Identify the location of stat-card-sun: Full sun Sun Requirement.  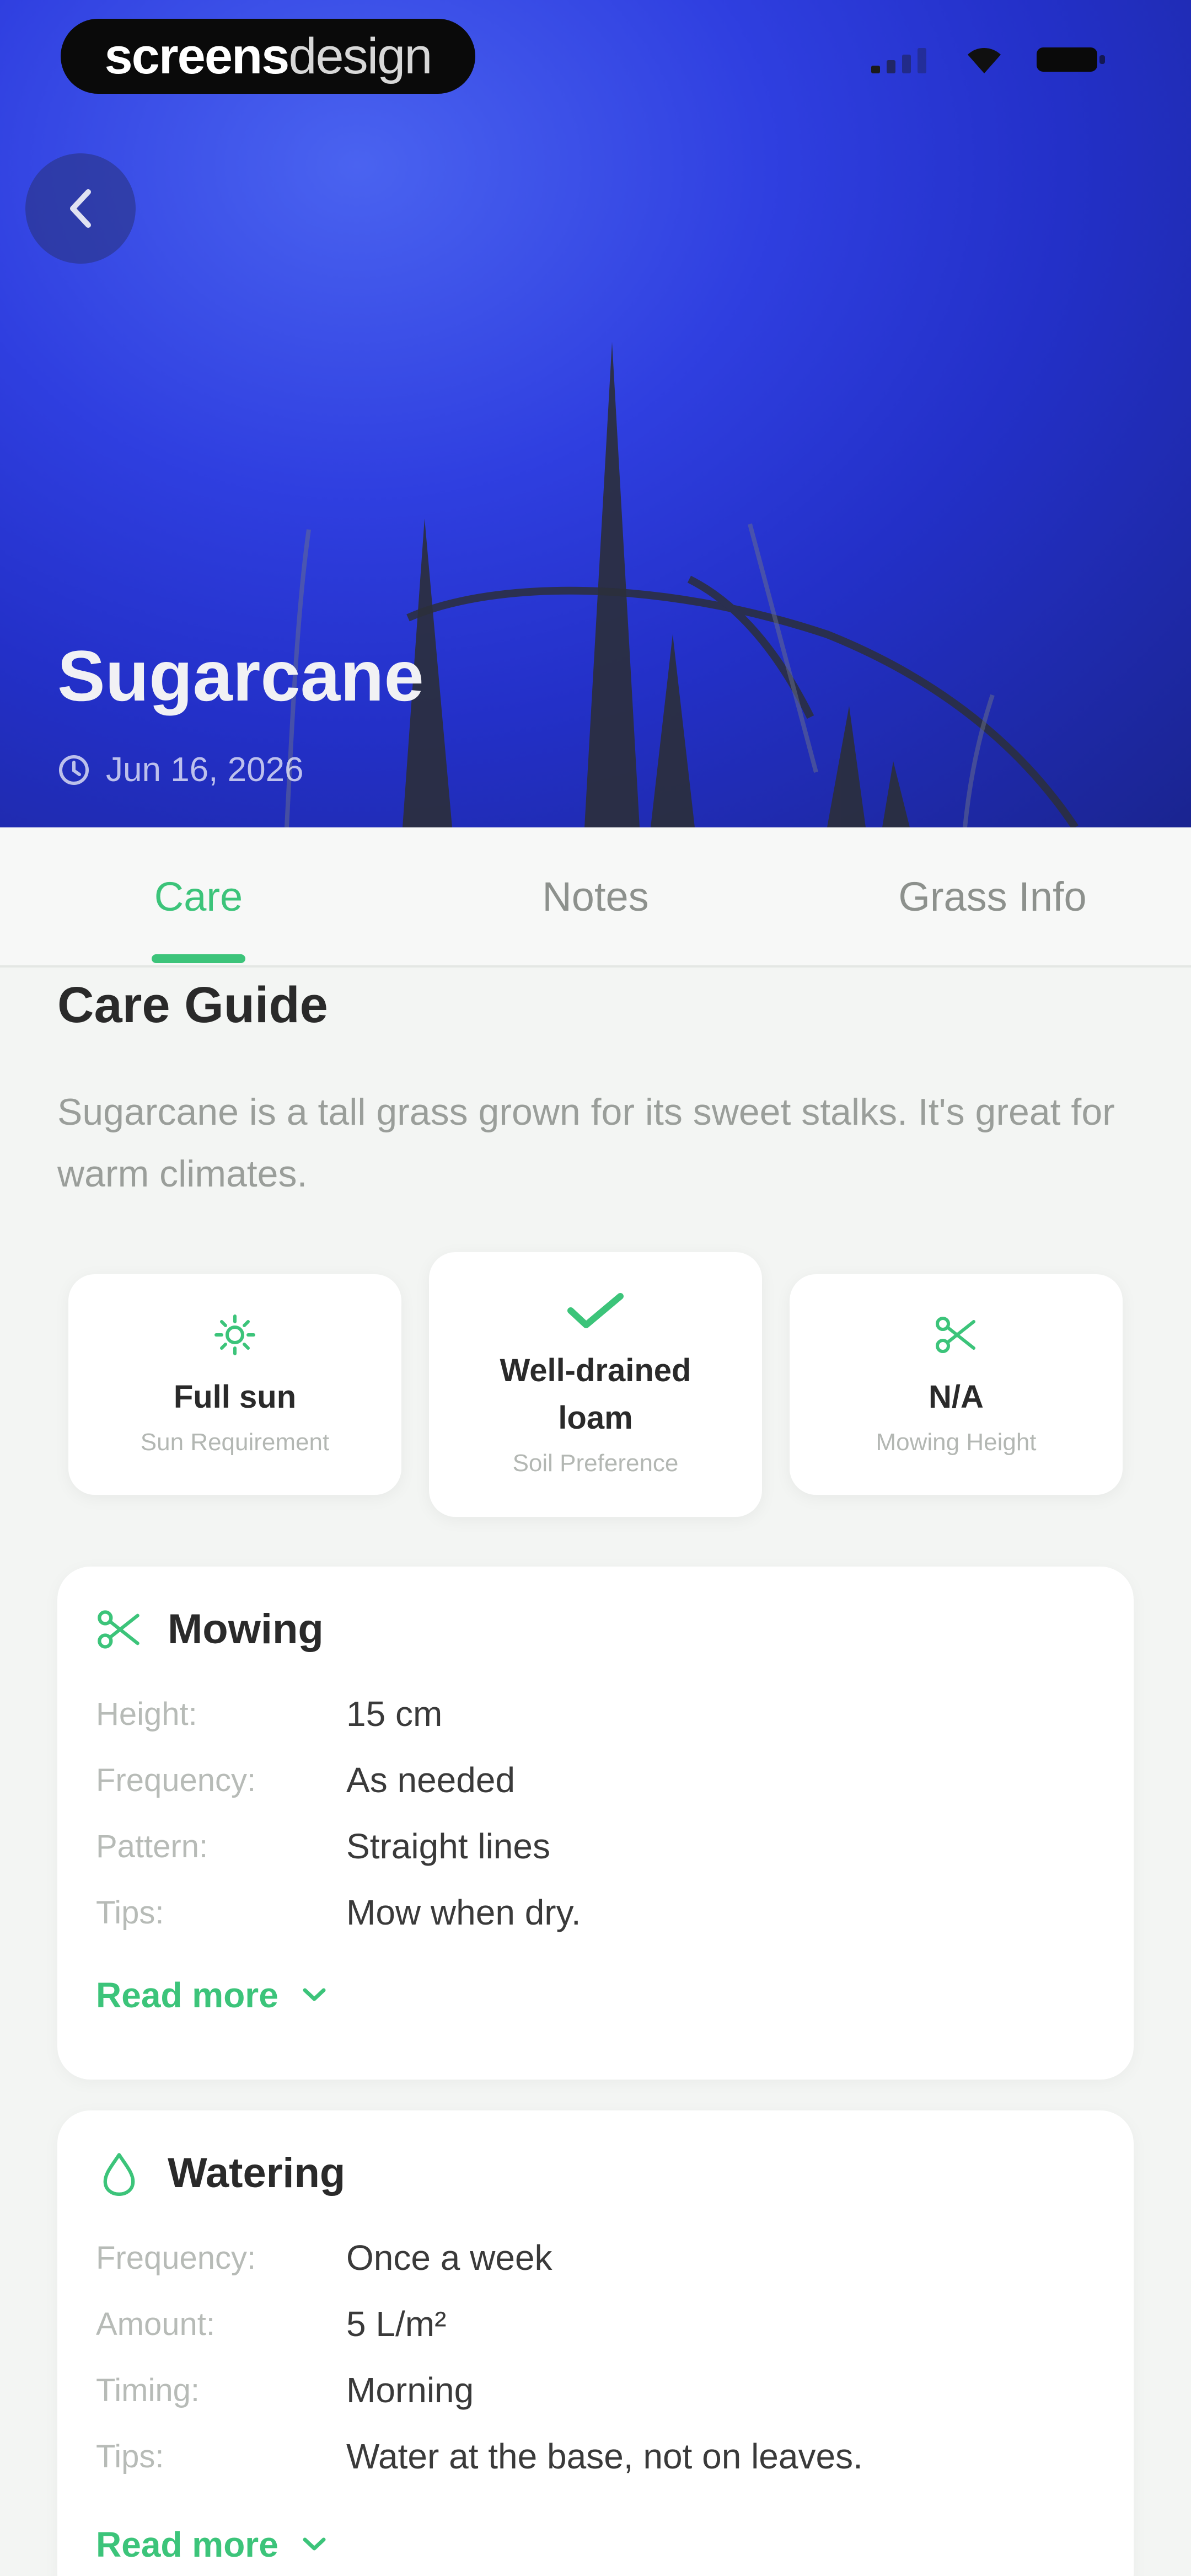
(234, 1384).